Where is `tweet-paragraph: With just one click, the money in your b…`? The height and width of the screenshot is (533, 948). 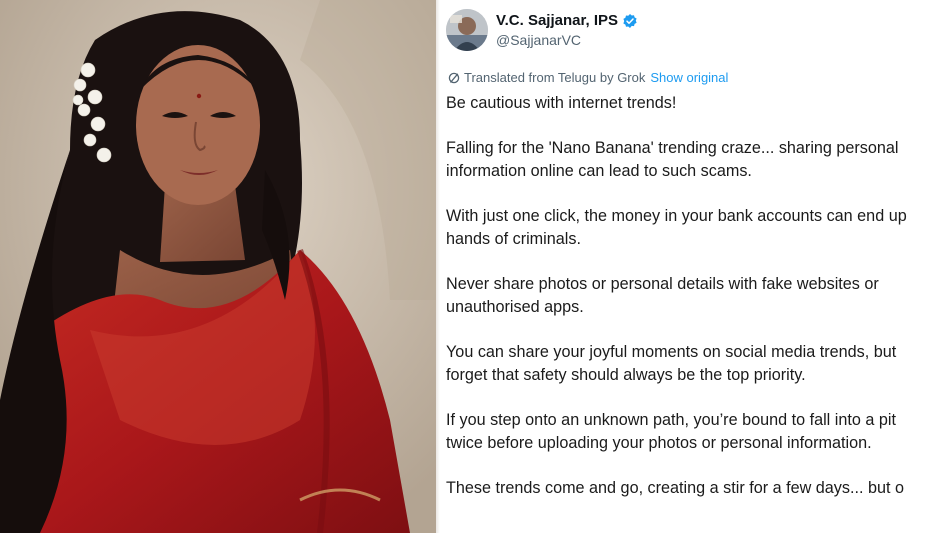
tweet-paragraph: With just one click, the money in your b… is located at coordinates (697, 228).